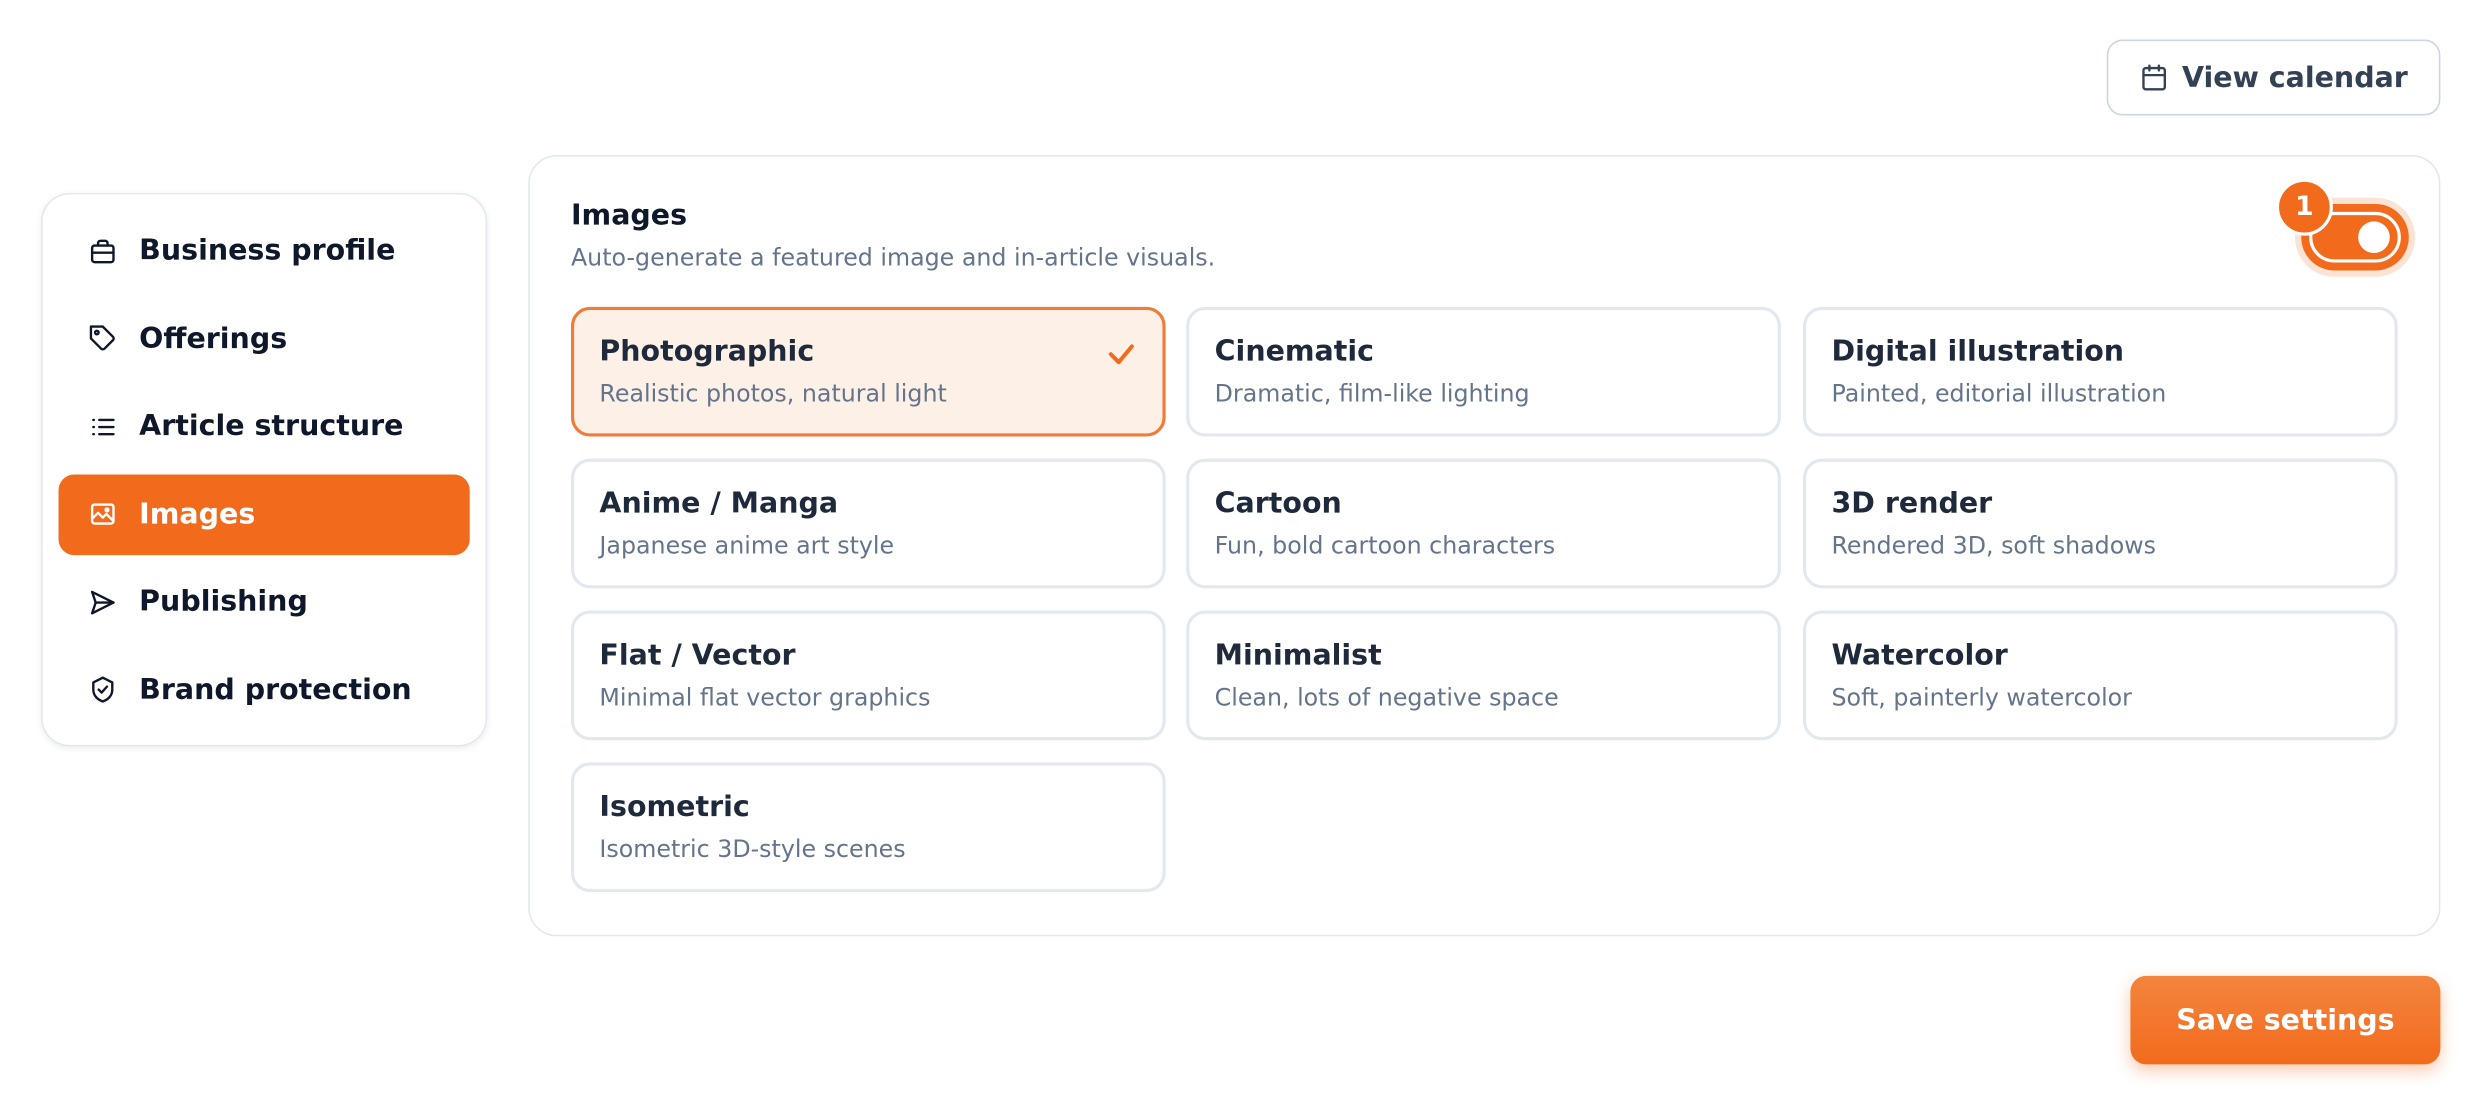  What do you see at coordinates (1386, 697) in the screenshot?
I see `style-card-subtitle: Clean, lots of negative space` at bounding box center [1386, 697].